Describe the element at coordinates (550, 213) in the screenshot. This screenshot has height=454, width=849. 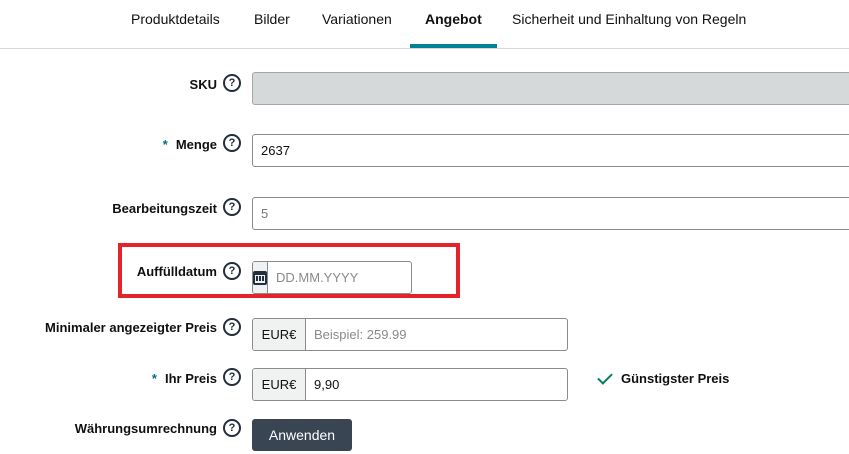
I see `handling-time-input` at that location.